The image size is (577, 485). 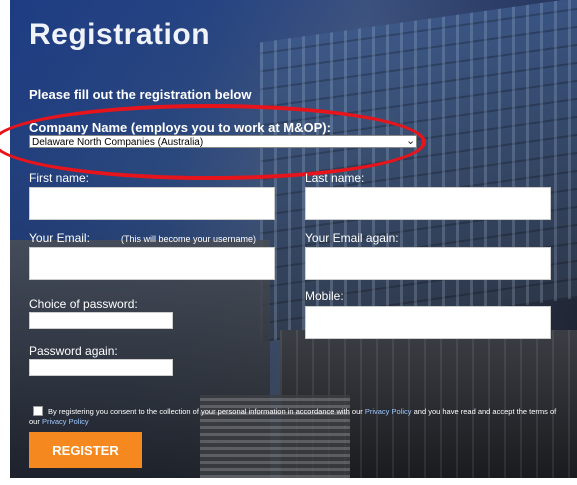 I want to click on first-name-label: First name:, so click(x=59, y=178).